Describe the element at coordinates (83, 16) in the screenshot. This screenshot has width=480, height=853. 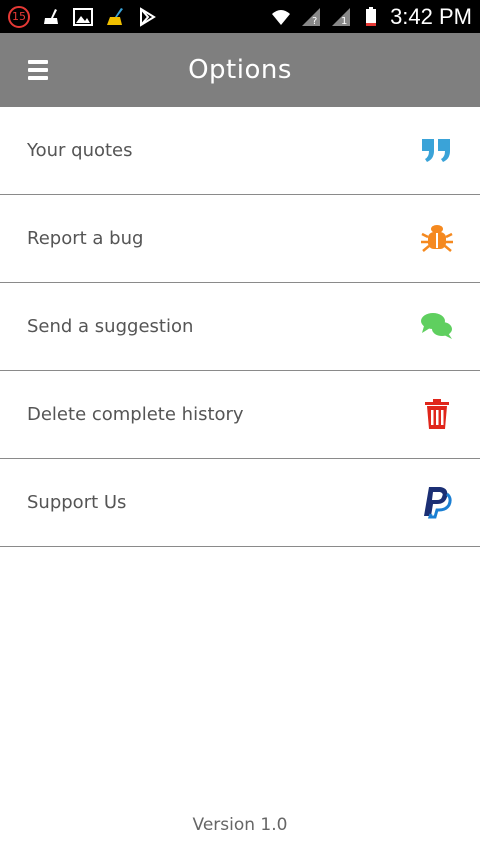
I see `gallery-icon` at that location.